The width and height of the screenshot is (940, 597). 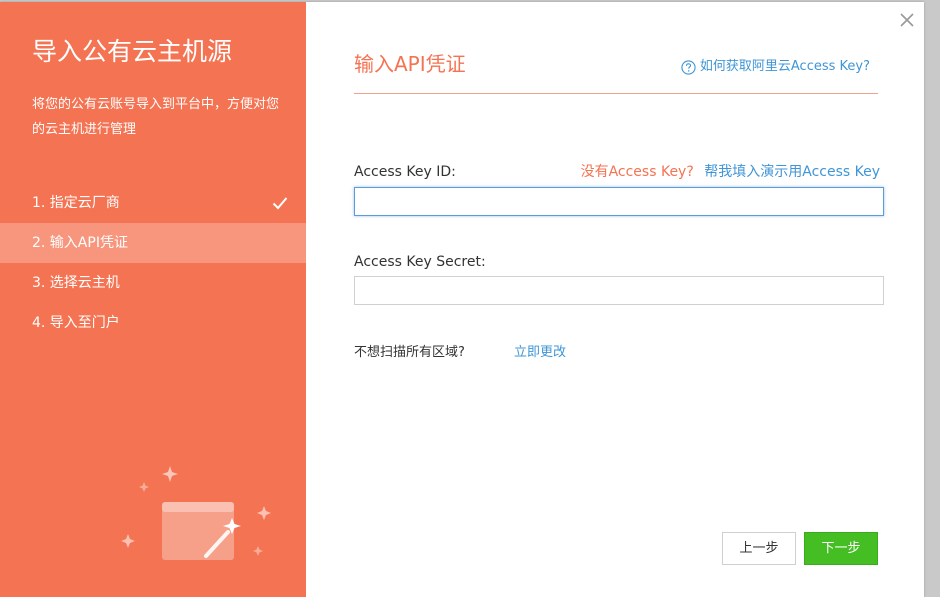 What do you see at coordinates (405, 172) in the screenshot?
I see `access-key-id-label: Access Key ID:` at bounding box center [405, 172].